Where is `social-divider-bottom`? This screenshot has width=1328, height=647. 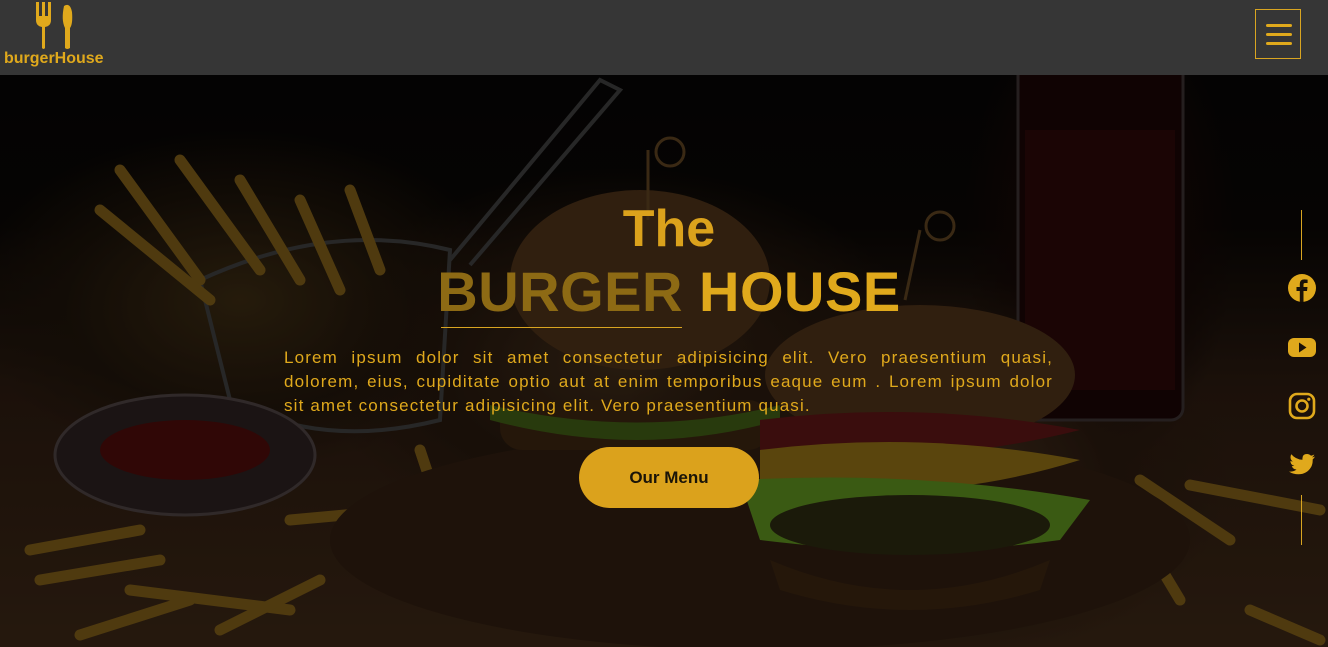
social-divider-bottom is located at coordinates (1301, 520).